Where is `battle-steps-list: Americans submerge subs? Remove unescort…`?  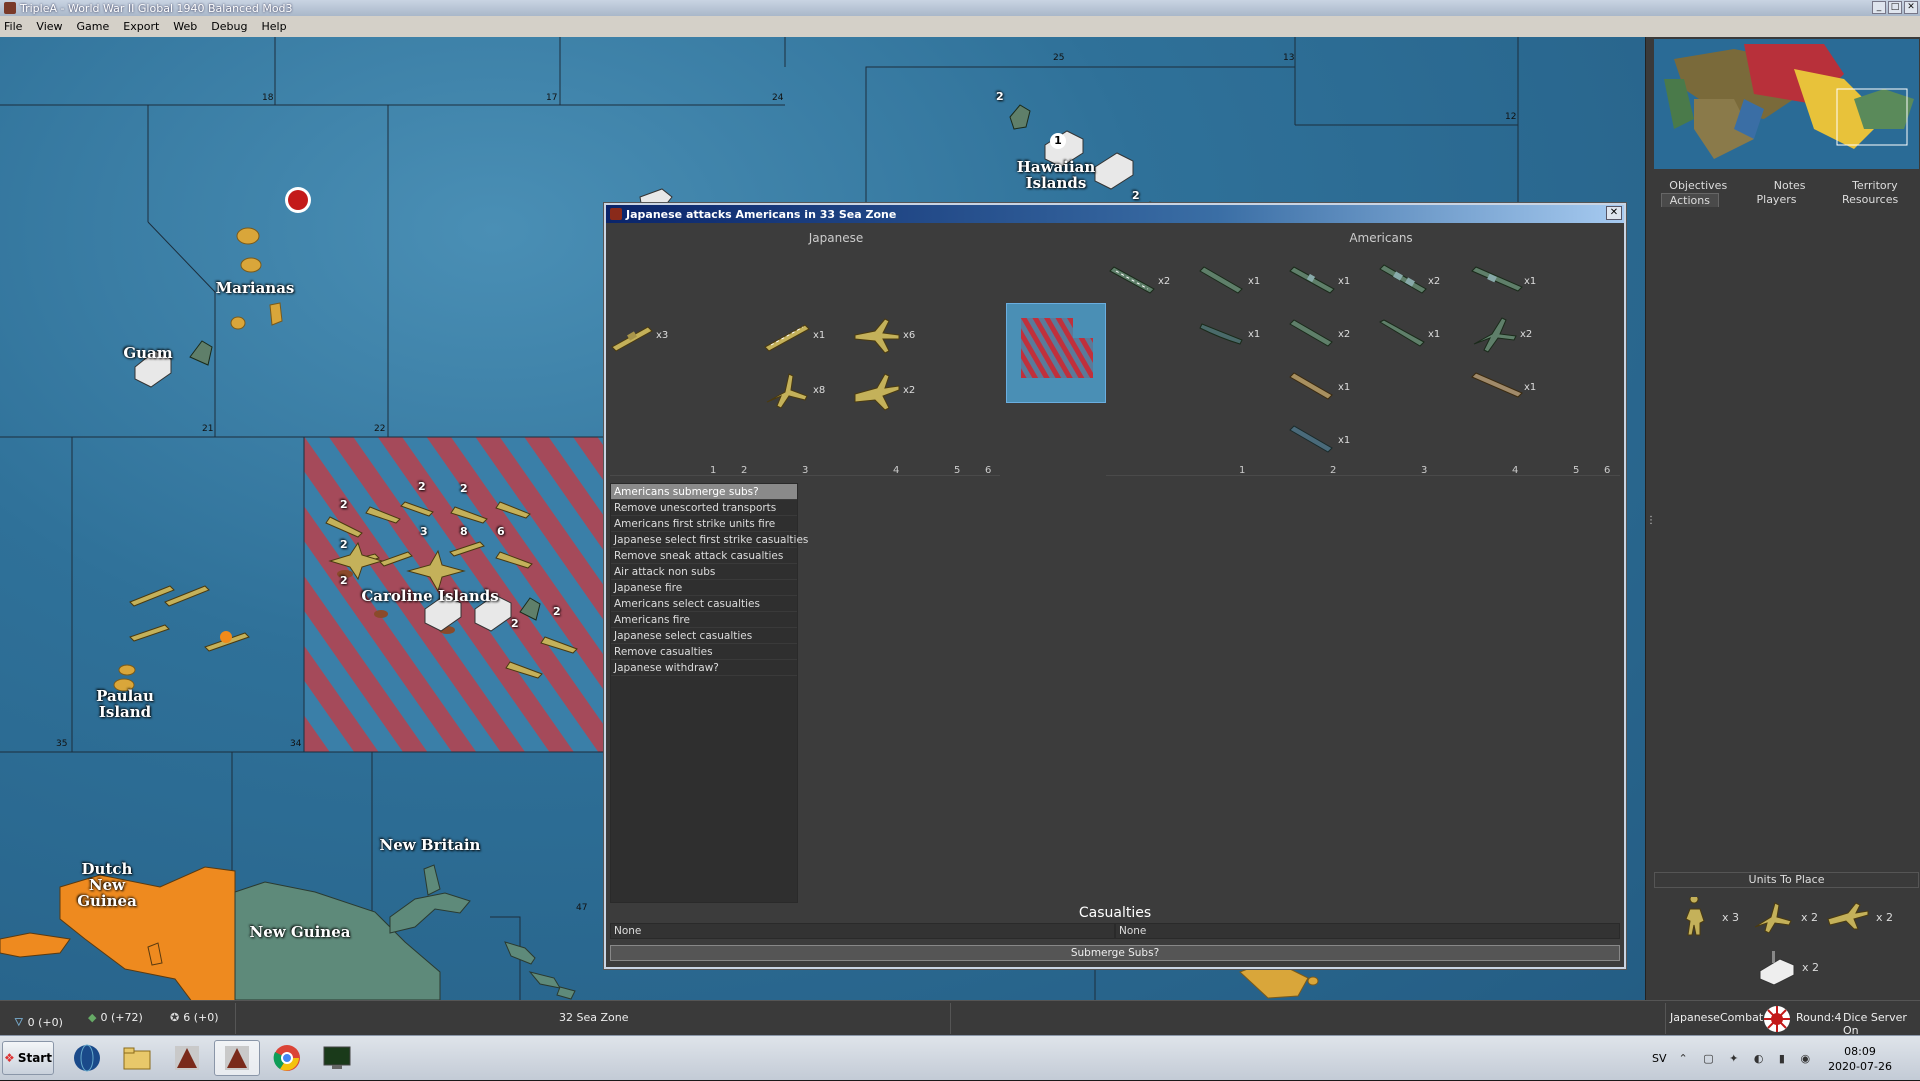 battle-steps-list: Americans submerge subs? Remove unescort… is located at coordinates (709, 693).